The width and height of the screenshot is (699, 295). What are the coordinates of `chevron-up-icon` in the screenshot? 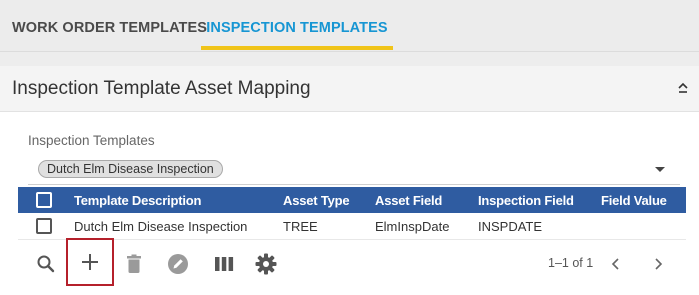 It's located at (683, 88).